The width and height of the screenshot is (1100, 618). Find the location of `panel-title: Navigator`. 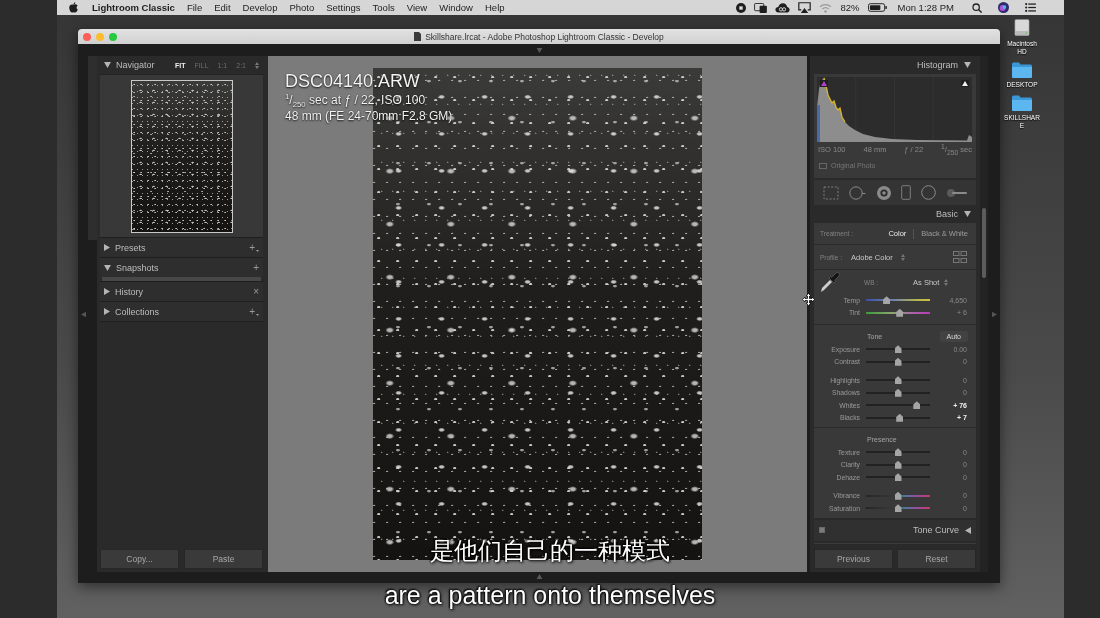

panel-title: Navigator is located at coordinates (135, 65).